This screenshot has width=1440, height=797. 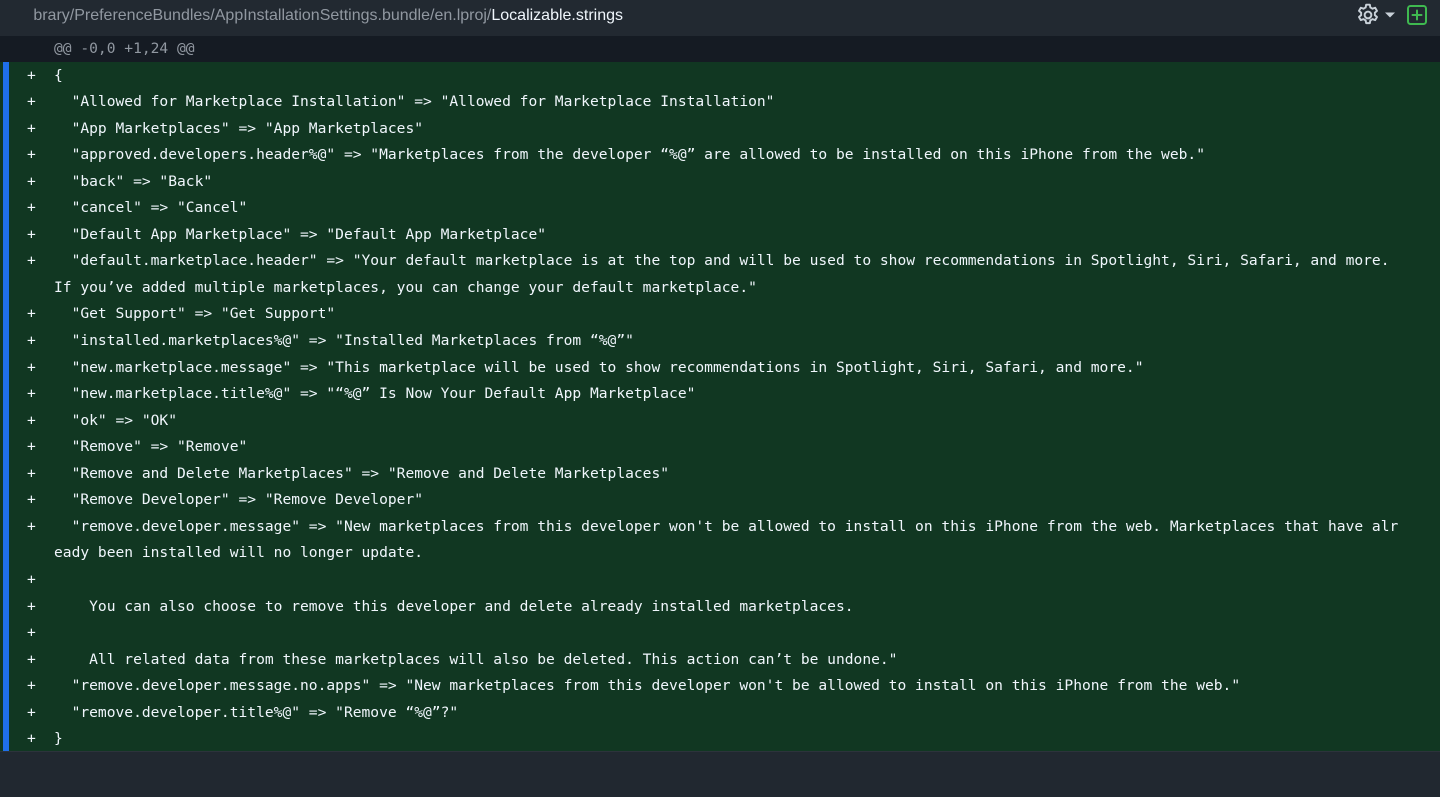 I want to click on diff-line: + "Remove" => "Remove", so click(x=720, y=447).